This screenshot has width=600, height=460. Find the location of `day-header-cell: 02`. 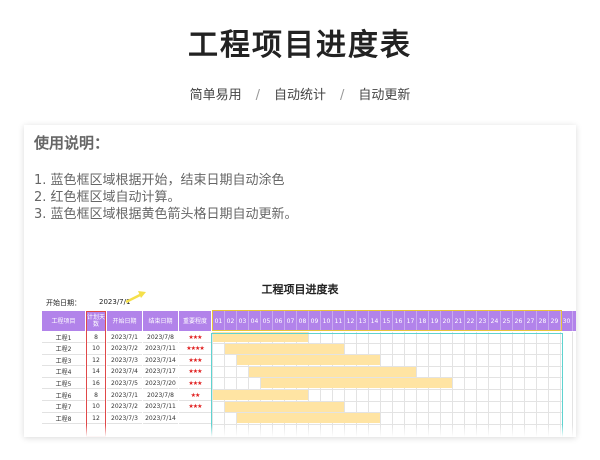

day-header-cell: 02 is located at coordinates (230, 321).